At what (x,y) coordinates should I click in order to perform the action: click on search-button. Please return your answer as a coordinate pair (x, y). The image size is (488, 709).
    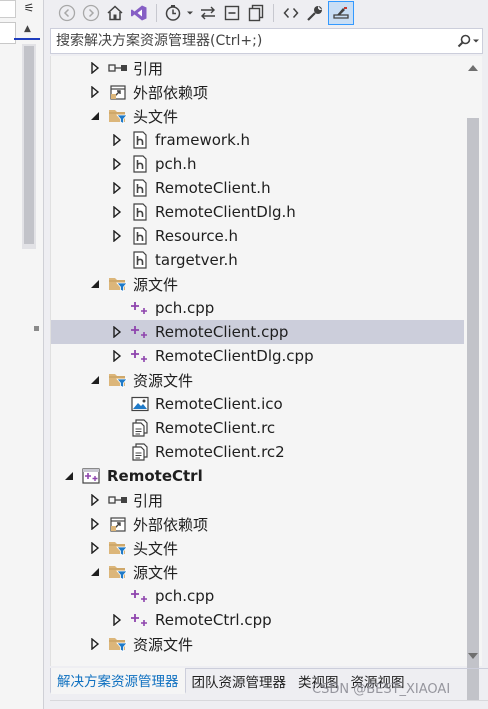
    Looking at the image, I should click on (468, 41).